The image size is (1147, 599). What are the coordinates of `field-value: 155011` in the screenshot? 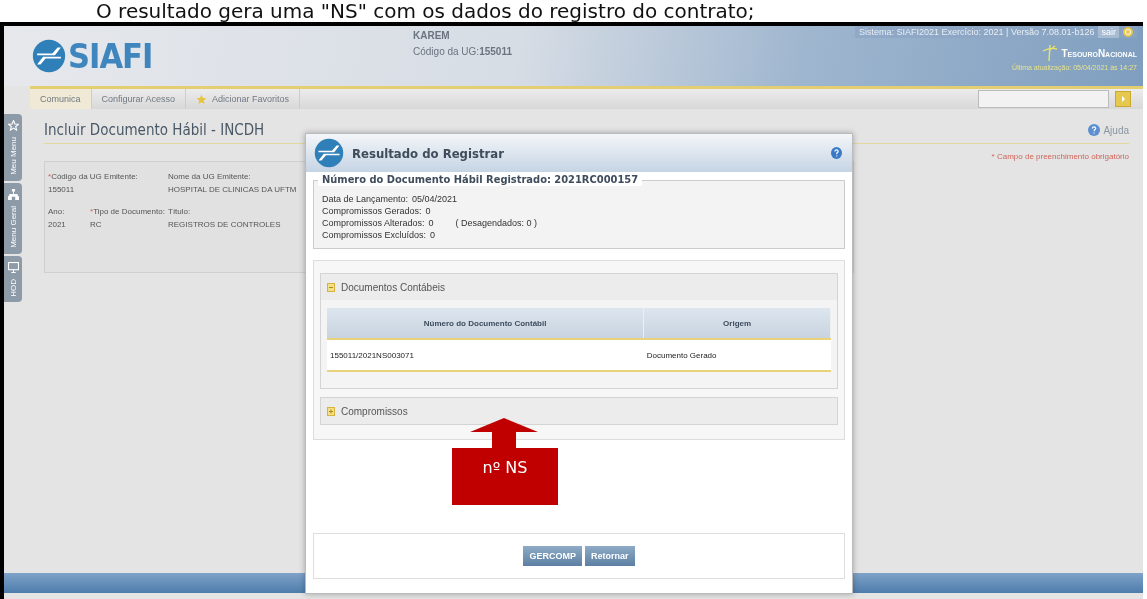 It's located at (61, 190).